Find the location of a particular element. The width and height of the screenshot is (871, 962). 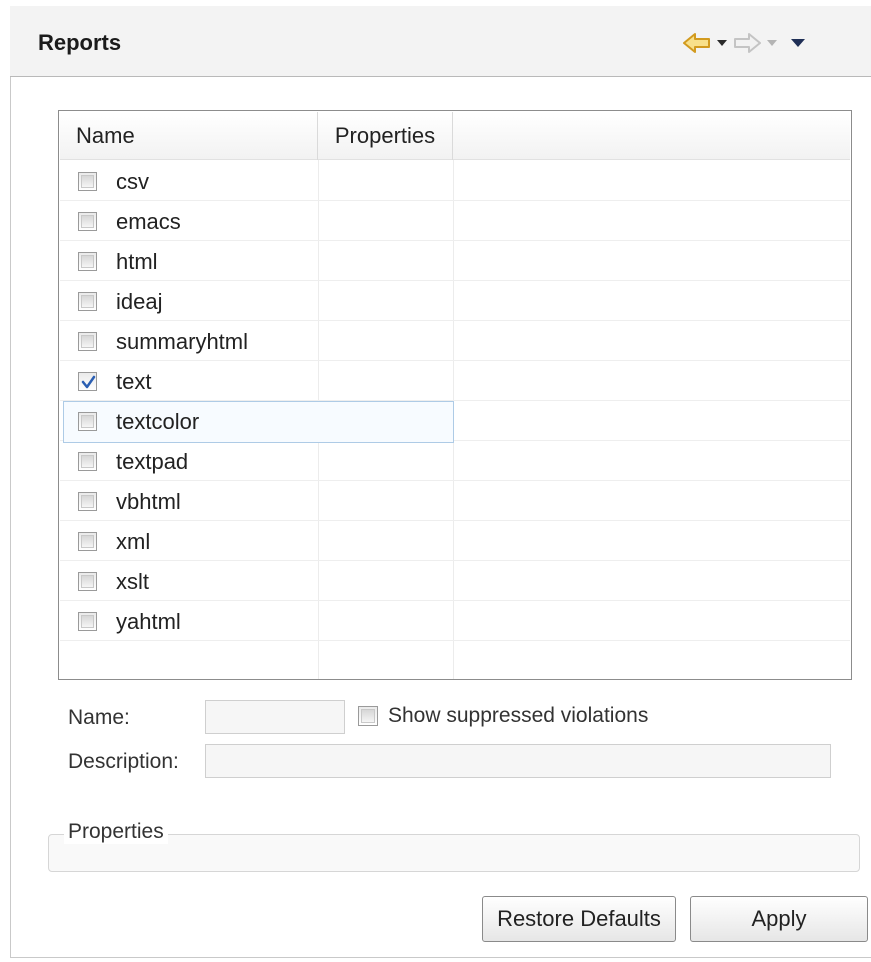

table-row: xslt is located at coordinates (455, 581).